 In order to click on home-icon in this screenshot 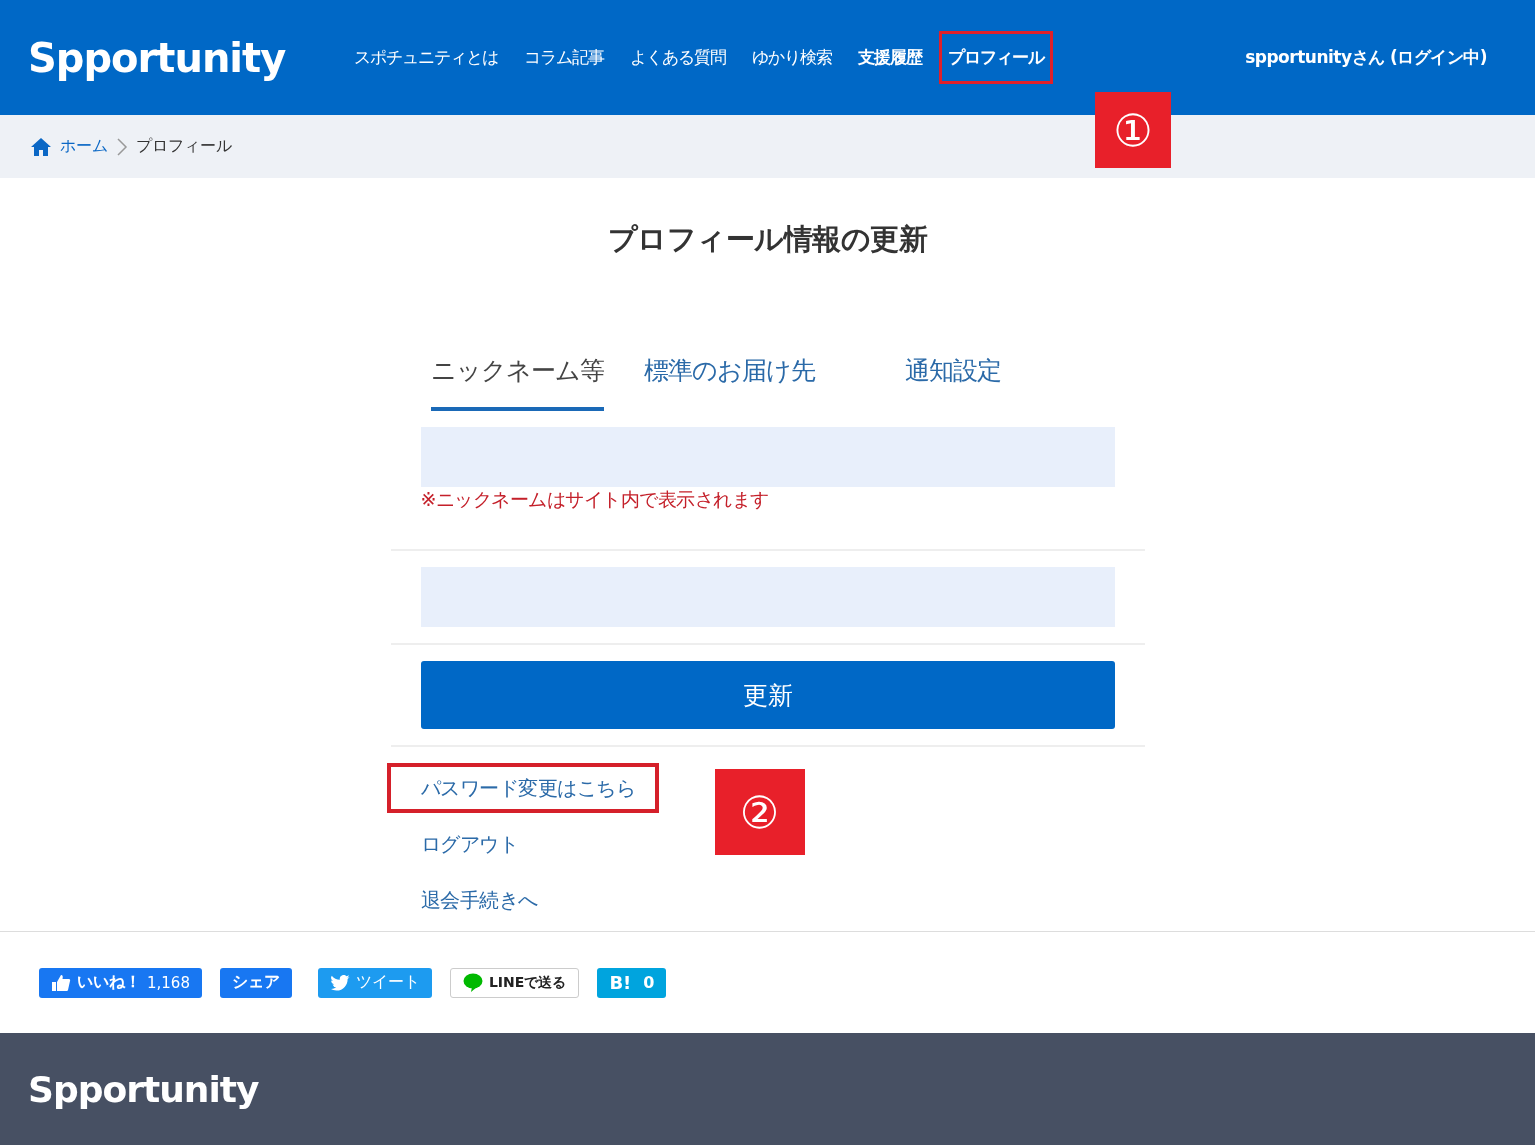, I will do `click(41, 146)`.